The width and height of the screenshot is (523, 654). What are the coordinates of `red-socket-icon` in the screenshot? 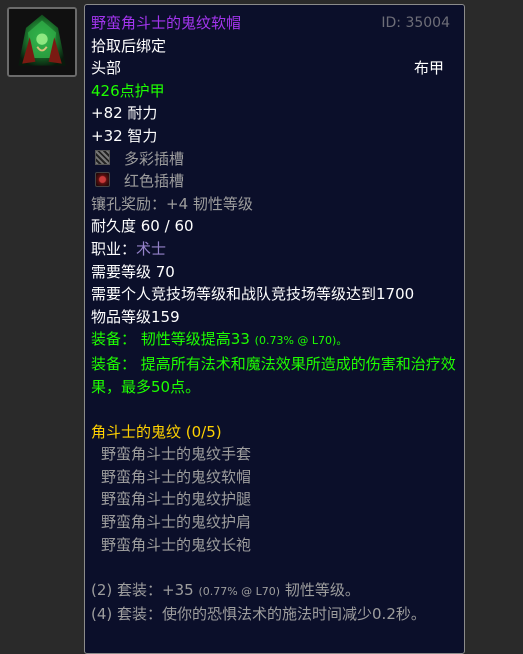 It's located at (102, 180).